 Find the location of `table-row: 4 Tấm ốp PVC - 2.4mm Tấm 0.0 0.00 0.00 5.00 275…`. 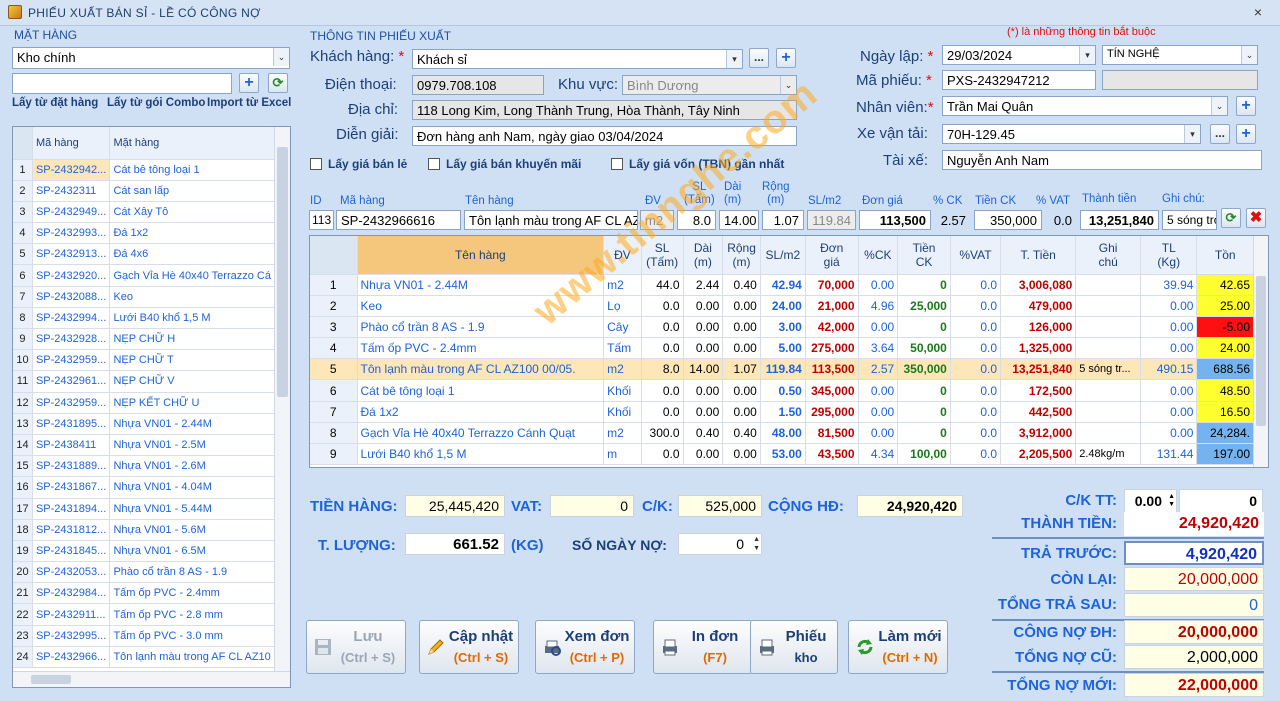

table-row: 4 Tấm ốp PVC - 2.4mm Tấm 0.0 0.00 0.00 5.00 275… is located at coordinates (782, 348).